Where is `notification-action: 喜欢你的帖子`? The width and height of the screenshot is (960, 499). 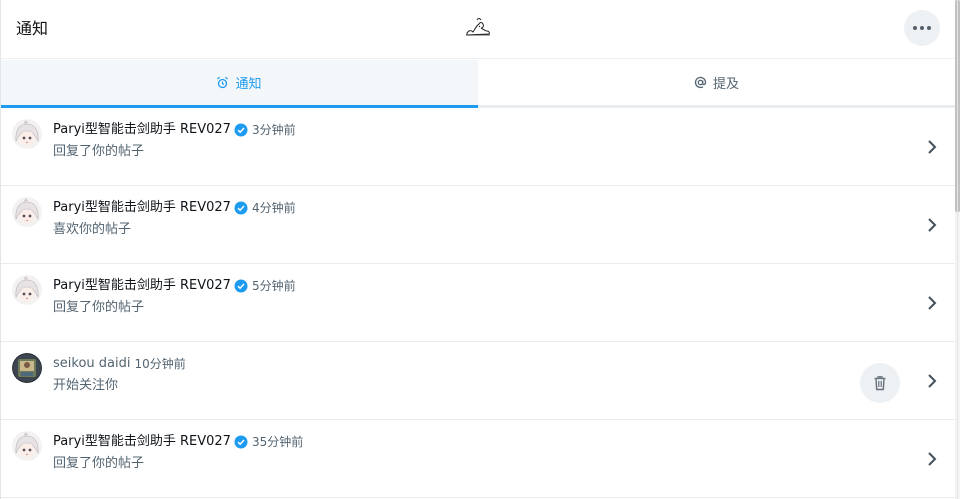 notification-action: 喜欢你的帖子 is located at coordinates (92, 229).